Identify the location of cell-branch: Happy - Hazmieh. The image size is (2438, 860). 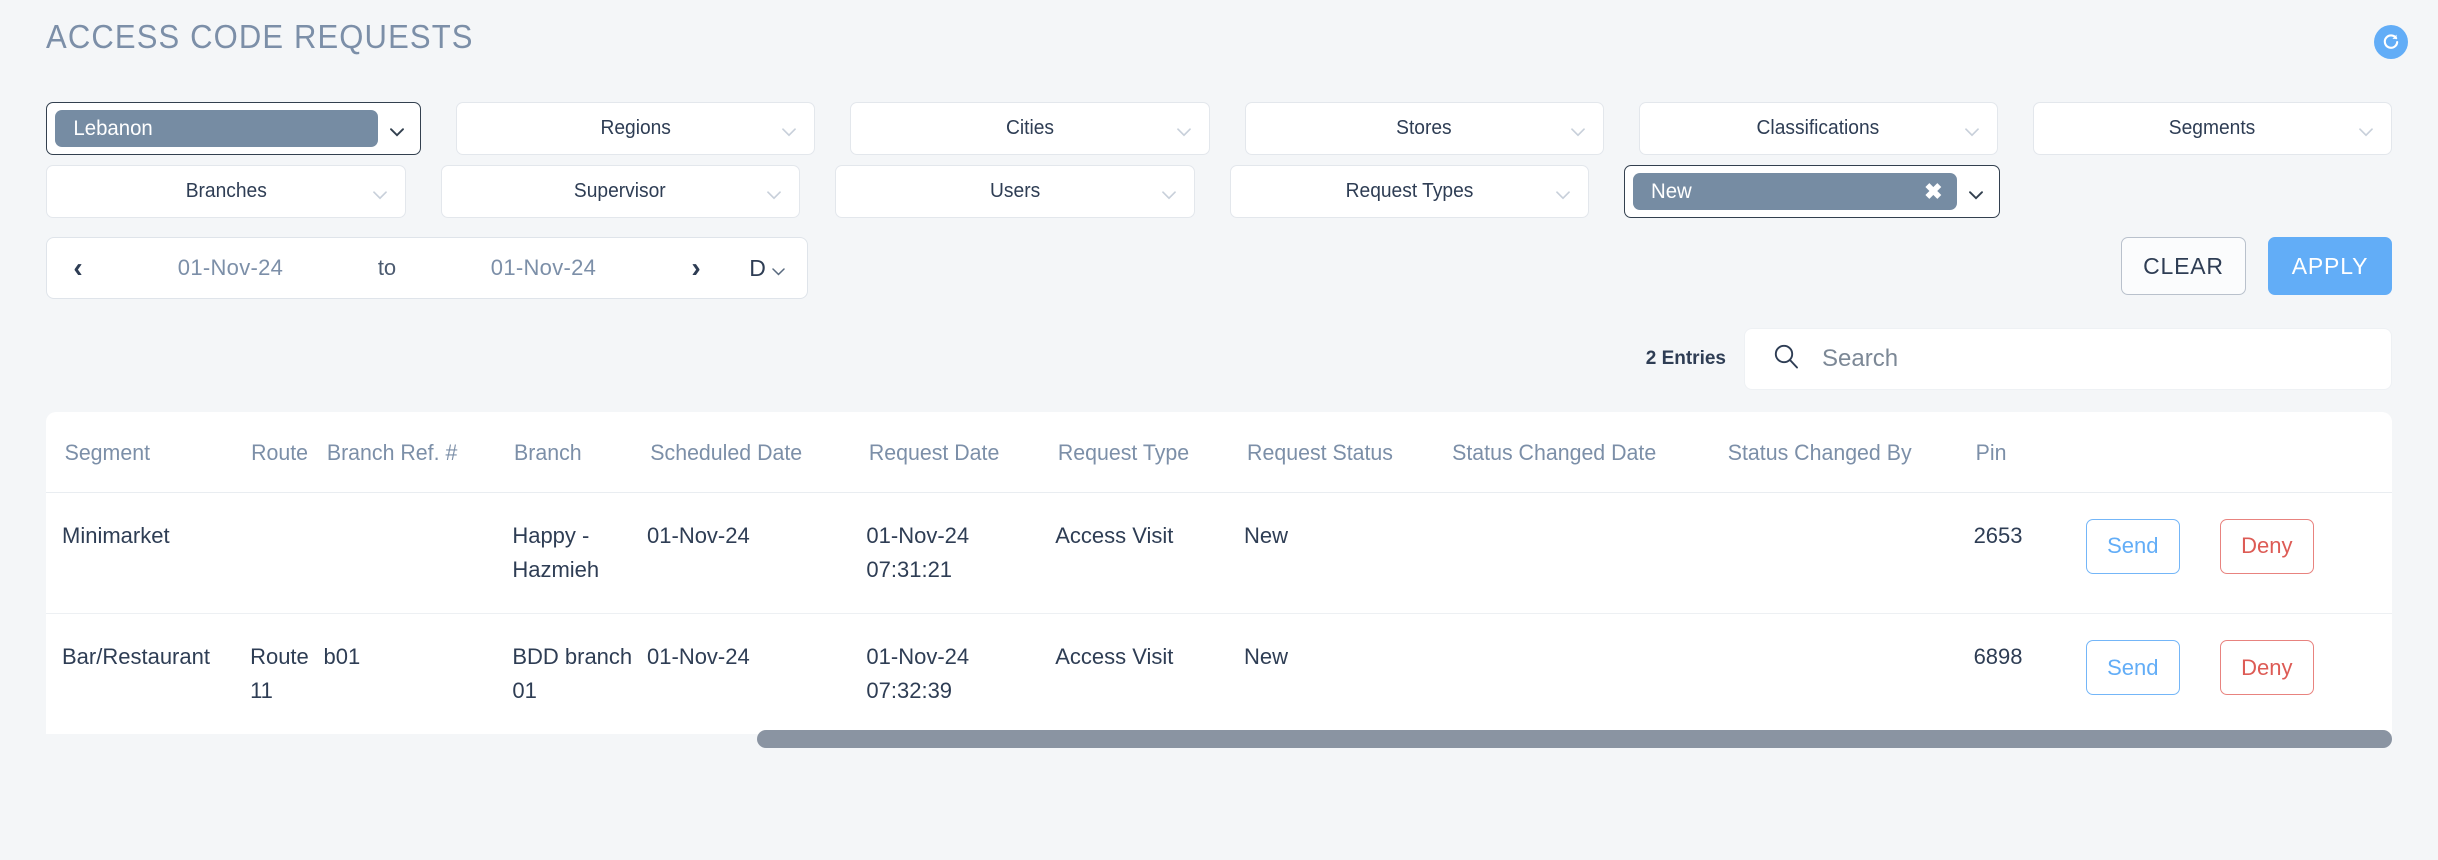
(580, 553).